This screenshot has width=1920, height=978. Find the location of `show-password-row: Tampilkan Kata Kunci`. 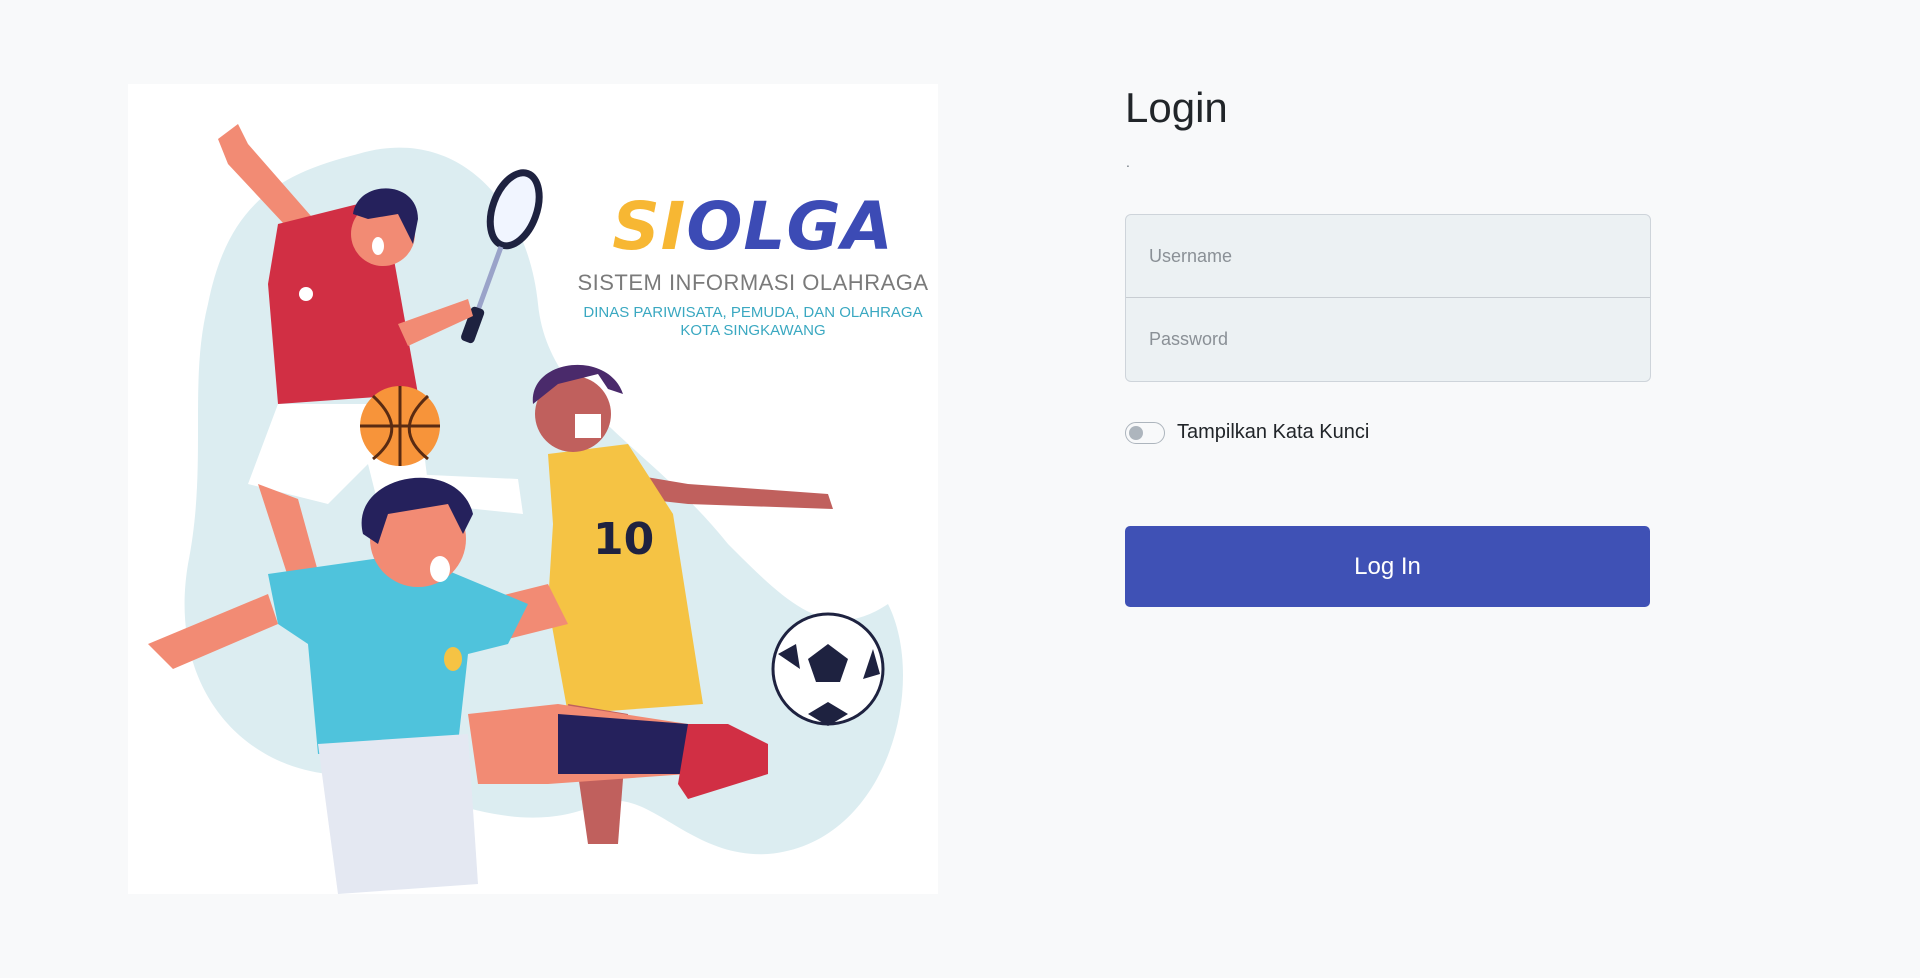

show-password-row: Tampilkan Kata Kunci is located at coordinates (1247, 432).